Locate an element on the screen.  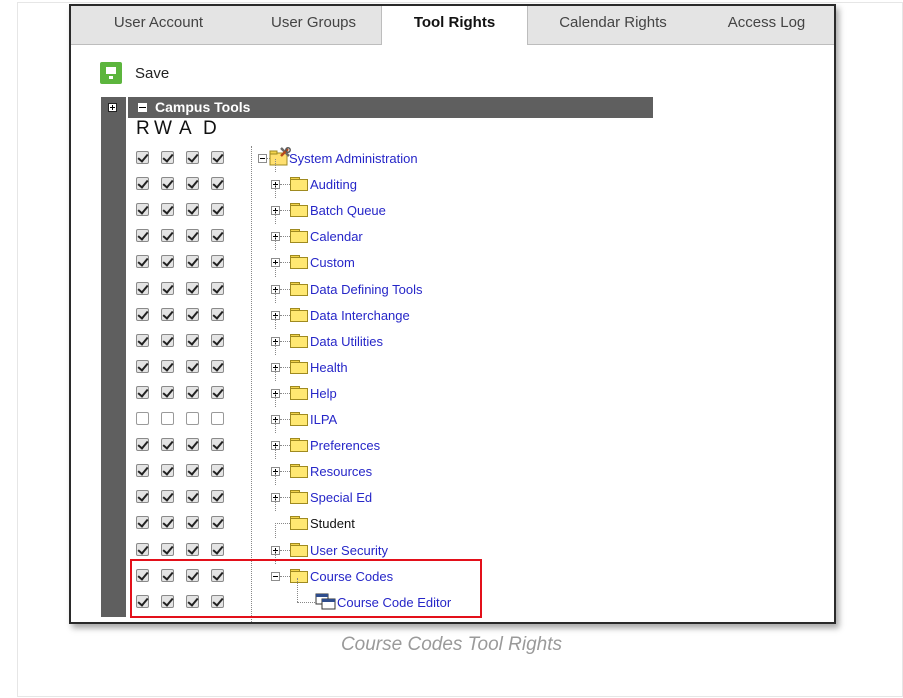
tree-item-label: System Administration is located at coordinates (353, 159).